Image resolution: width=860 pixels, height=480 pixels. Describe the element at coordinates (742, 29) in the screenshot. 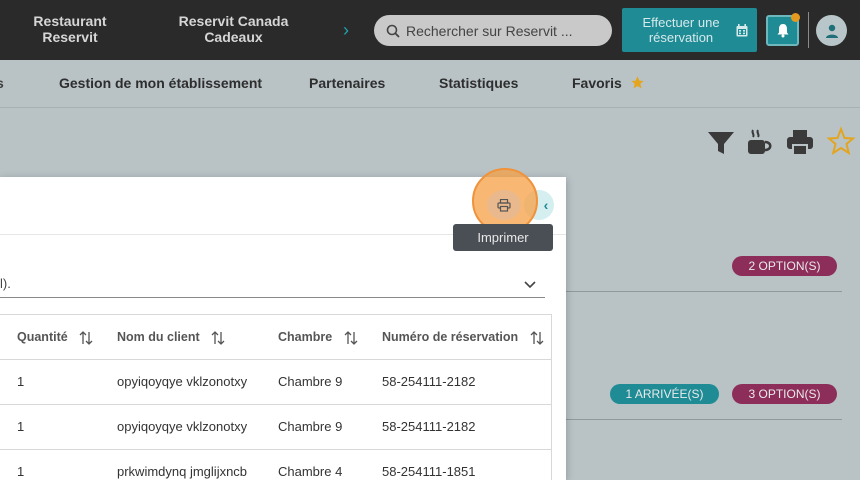

I see `calendar-icon` at that location.